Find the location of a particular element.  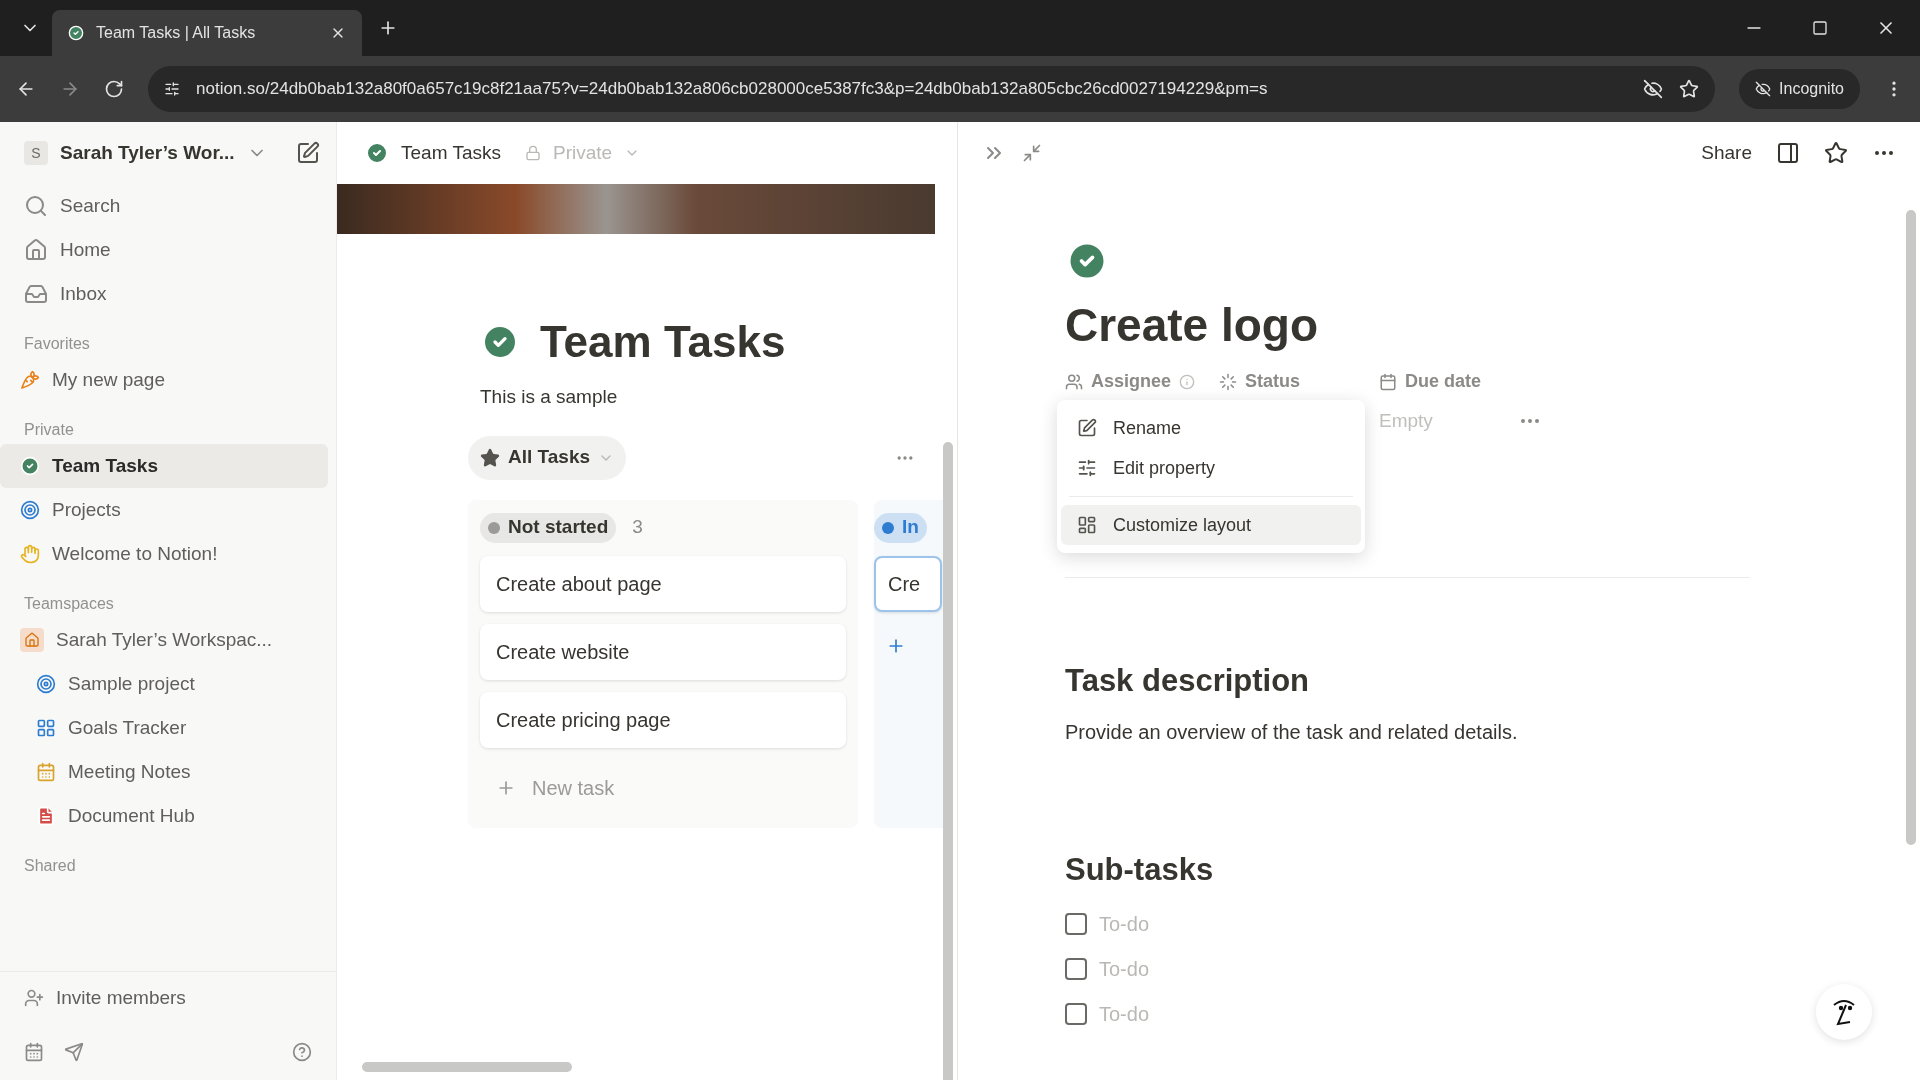

layout-icon is located at coordinates (1087, 525).